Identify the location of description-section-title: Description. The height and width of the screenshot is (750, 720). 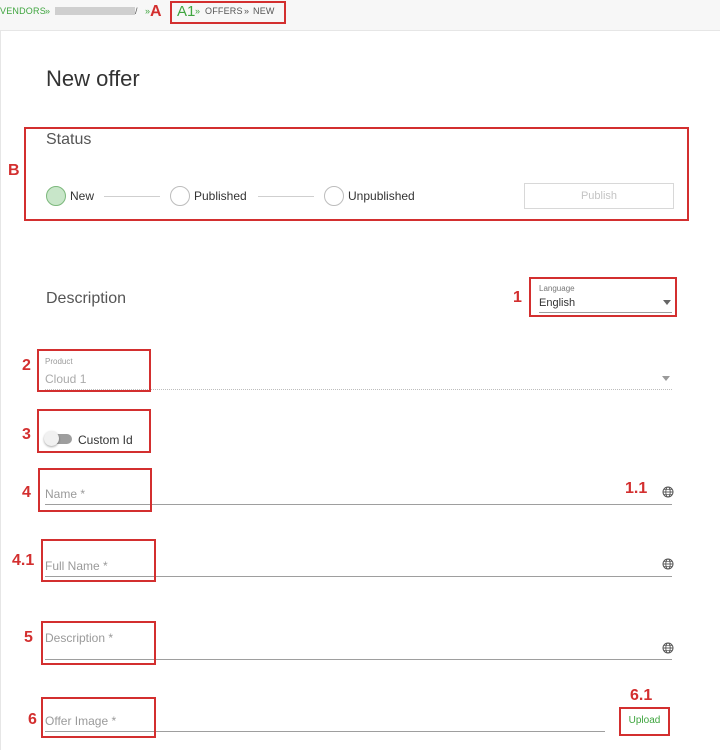
(86, 298).